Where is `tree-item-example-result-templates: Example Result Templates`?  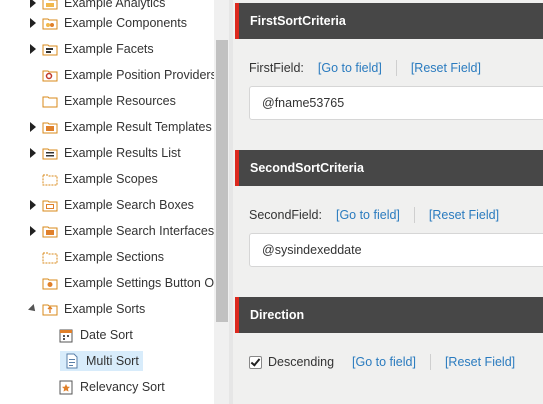
tree-item-example-result-templates: Example Result Templates is located at coordinates (120, 127).